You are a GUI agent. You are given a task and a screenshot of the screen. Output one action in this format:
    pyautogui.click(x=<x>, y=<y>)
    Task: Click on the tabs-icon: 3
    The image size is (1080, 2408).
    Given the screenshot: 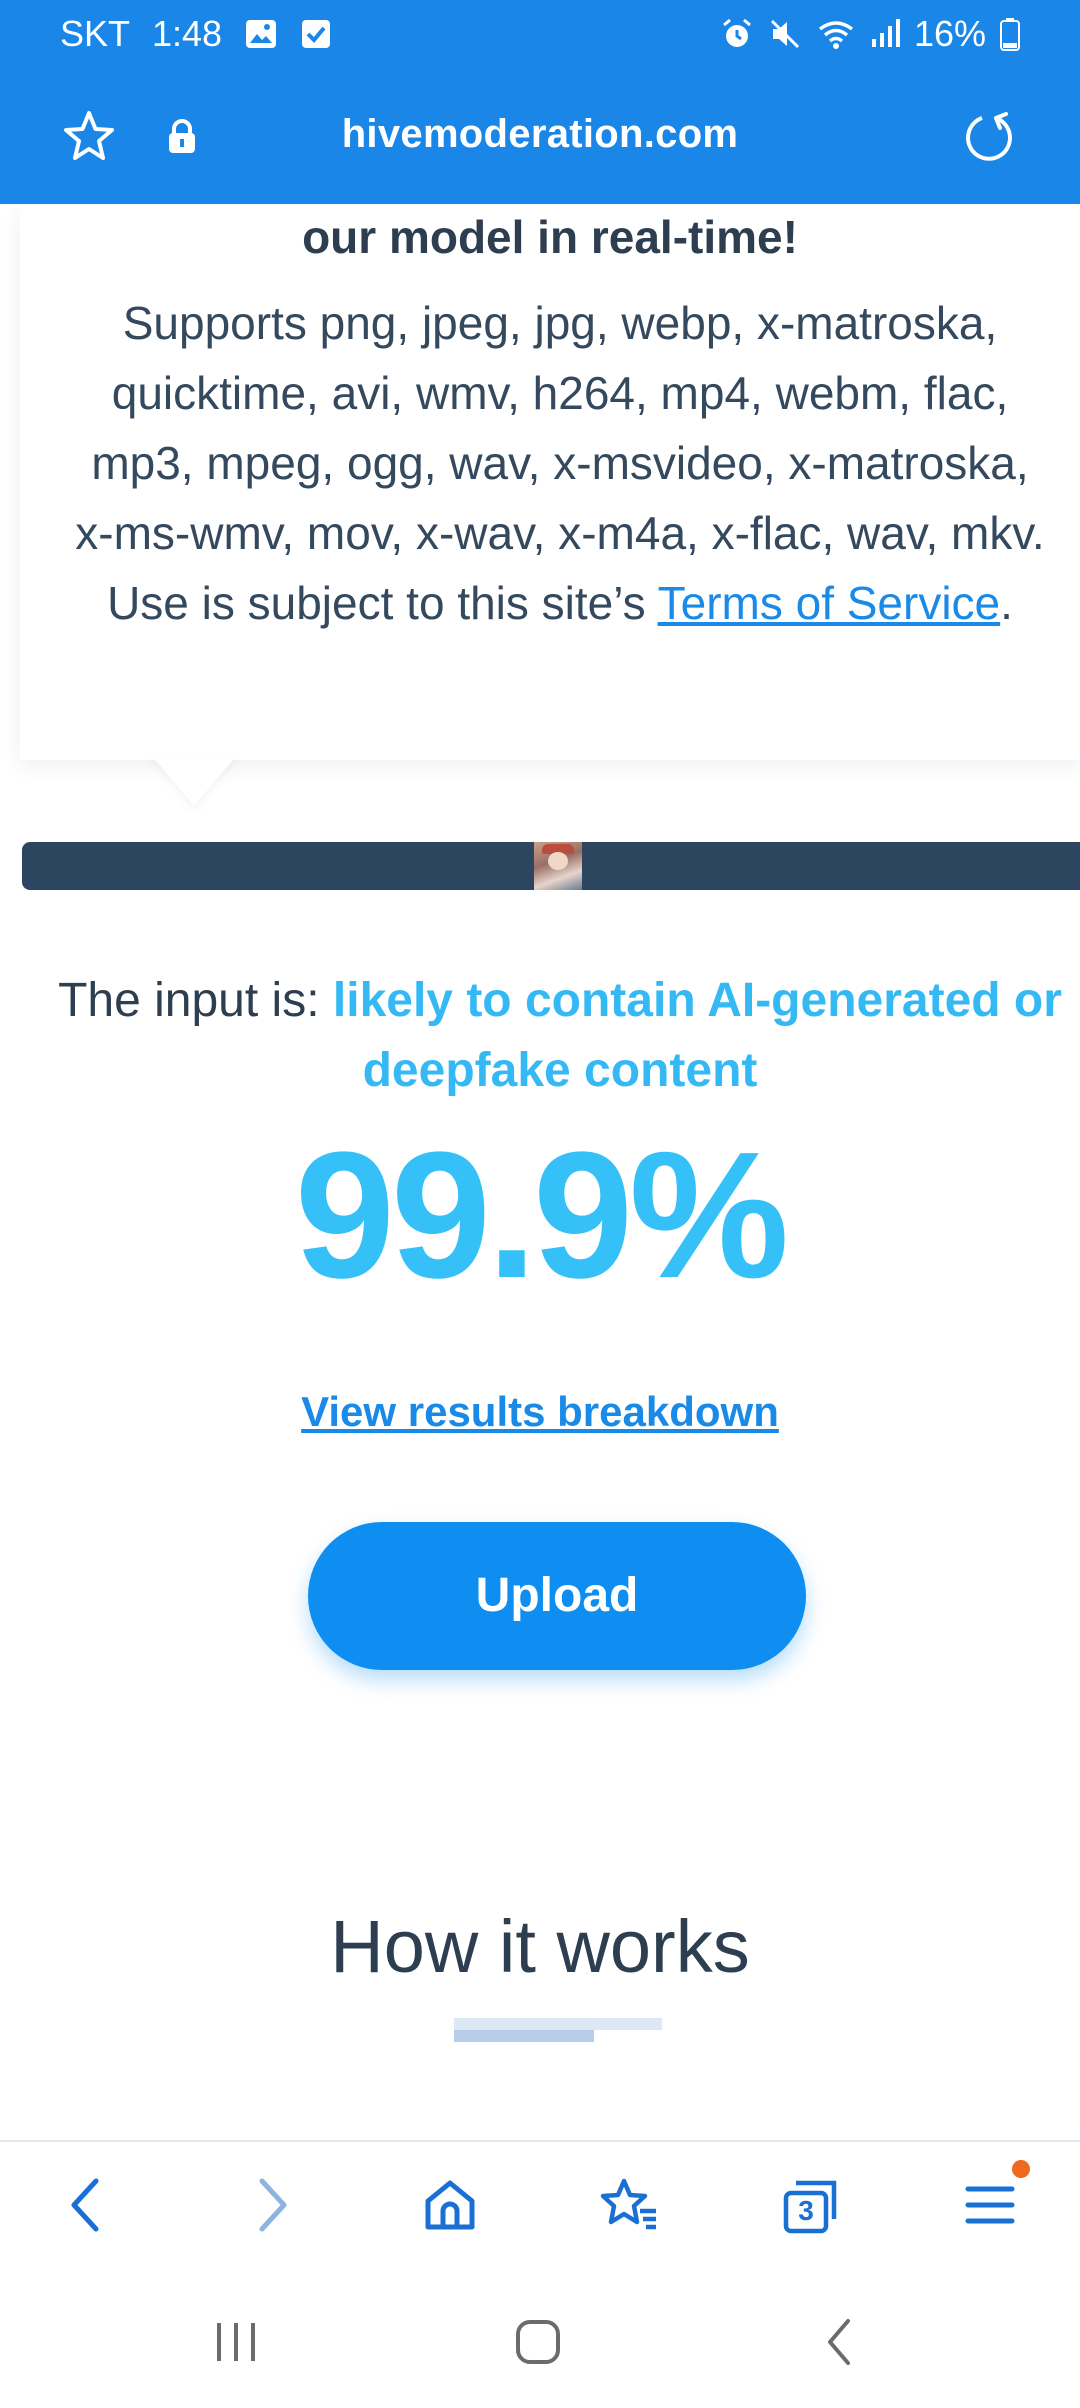 What is the action you would take?
    pyautogui.click(x=810, y=2207)
    